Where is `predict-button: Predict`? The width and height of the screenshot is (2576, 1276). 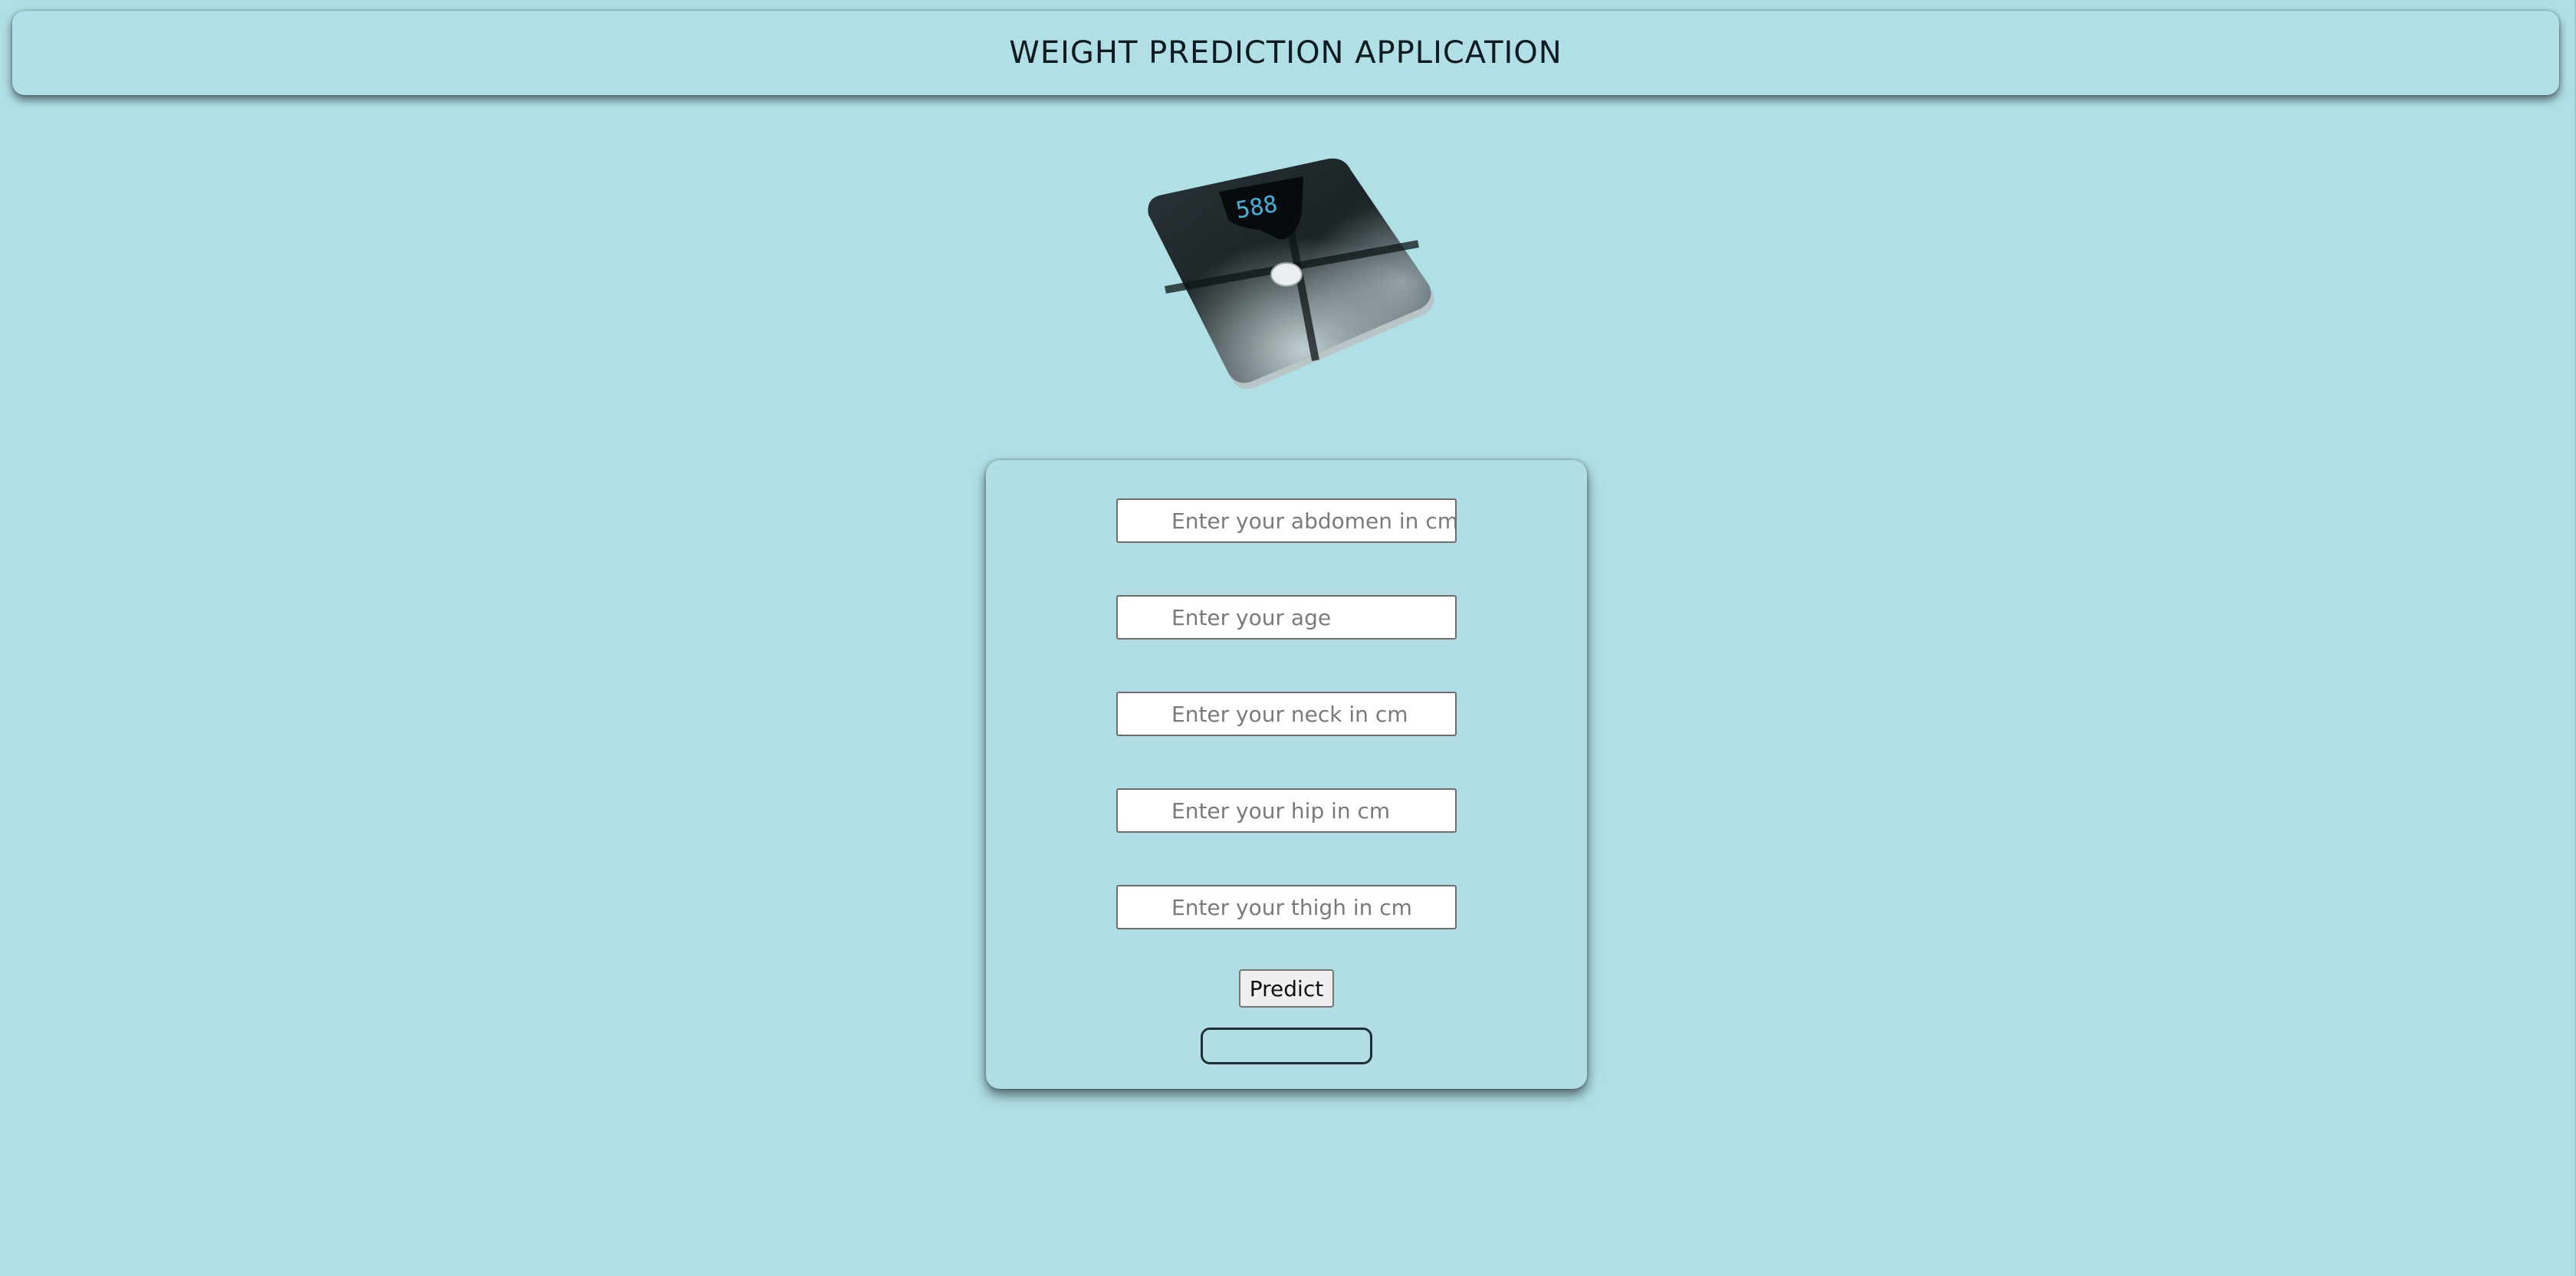
predict-button: Predict is located at coordinates (1286, 988).